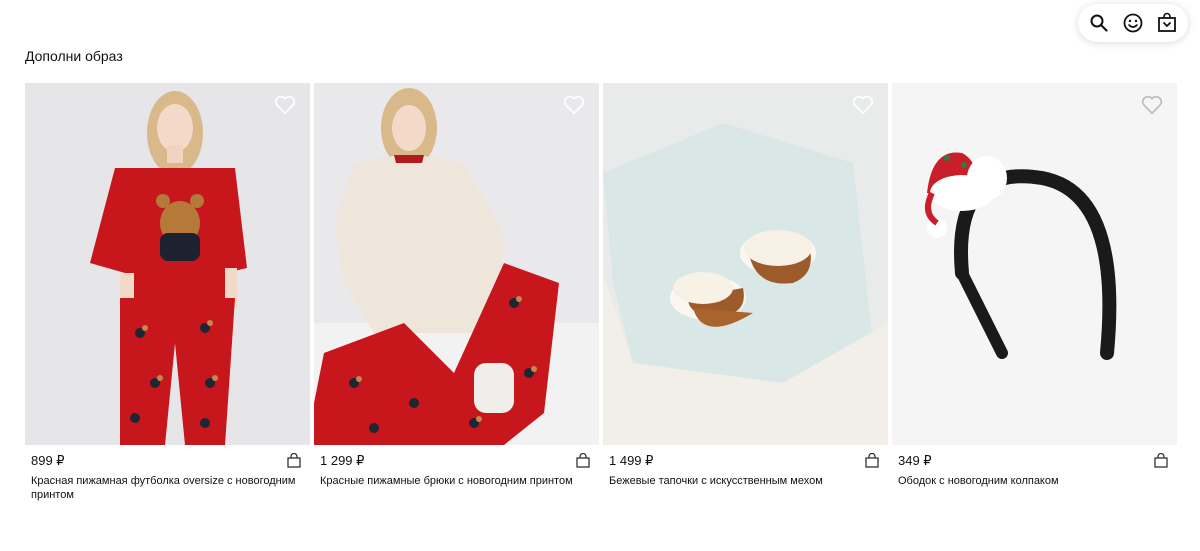 This screenshot has width=1200, height=551. Describe the element at coordinates (631, 460) in the screenshot. I see `product-price: 1 499 ₽` at that location.